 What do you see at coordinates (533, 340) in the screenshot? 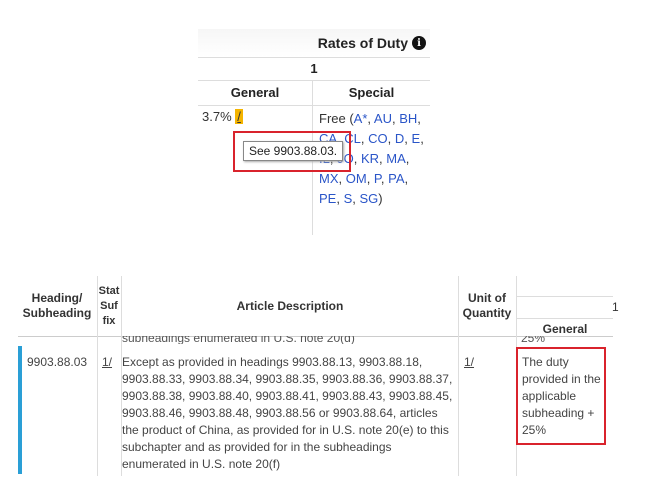
I see `cutoff-rate-text: 25%` at bounding box center [533, 340].